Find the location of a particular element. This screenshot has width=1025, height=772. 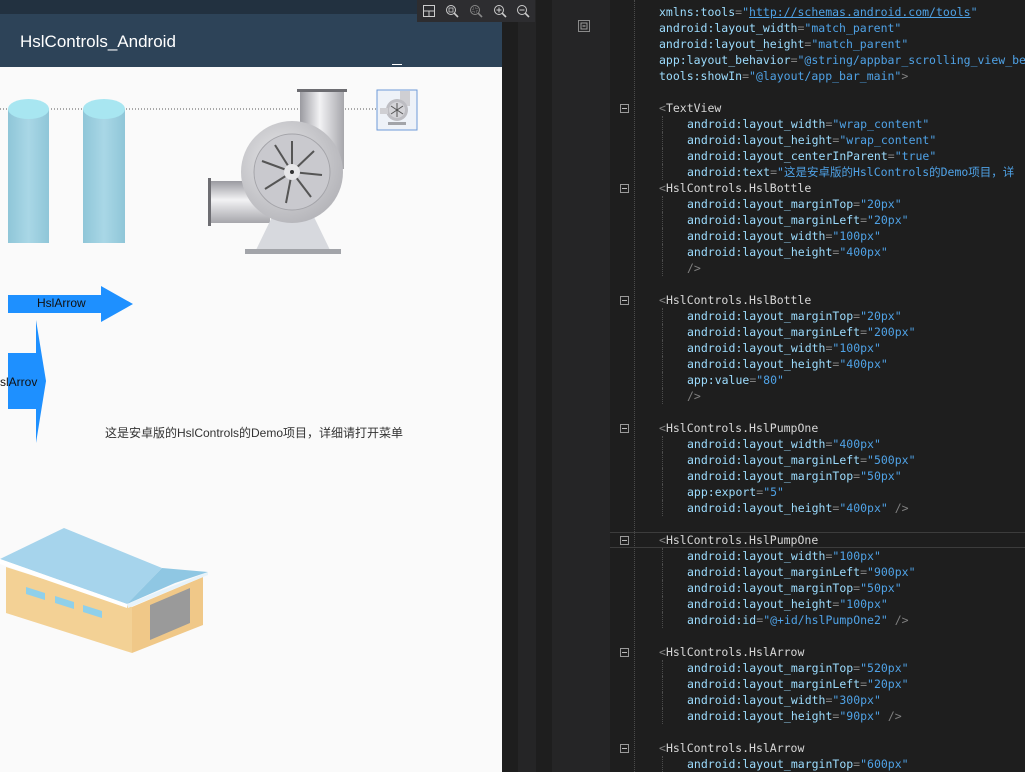

preview-scrollbar is located at coordinates (527, 386).